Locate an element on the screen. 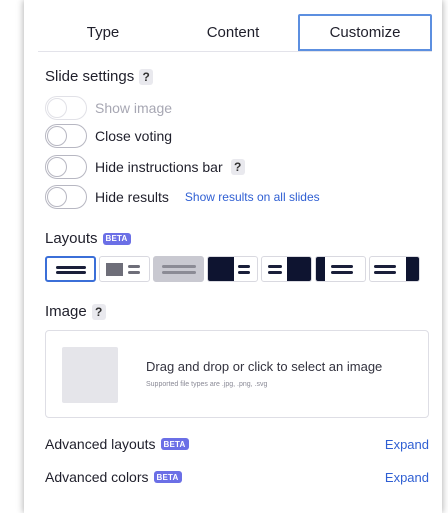 The image size is (448, 513). close-voting-toggle is located at coordinates (66, 136).